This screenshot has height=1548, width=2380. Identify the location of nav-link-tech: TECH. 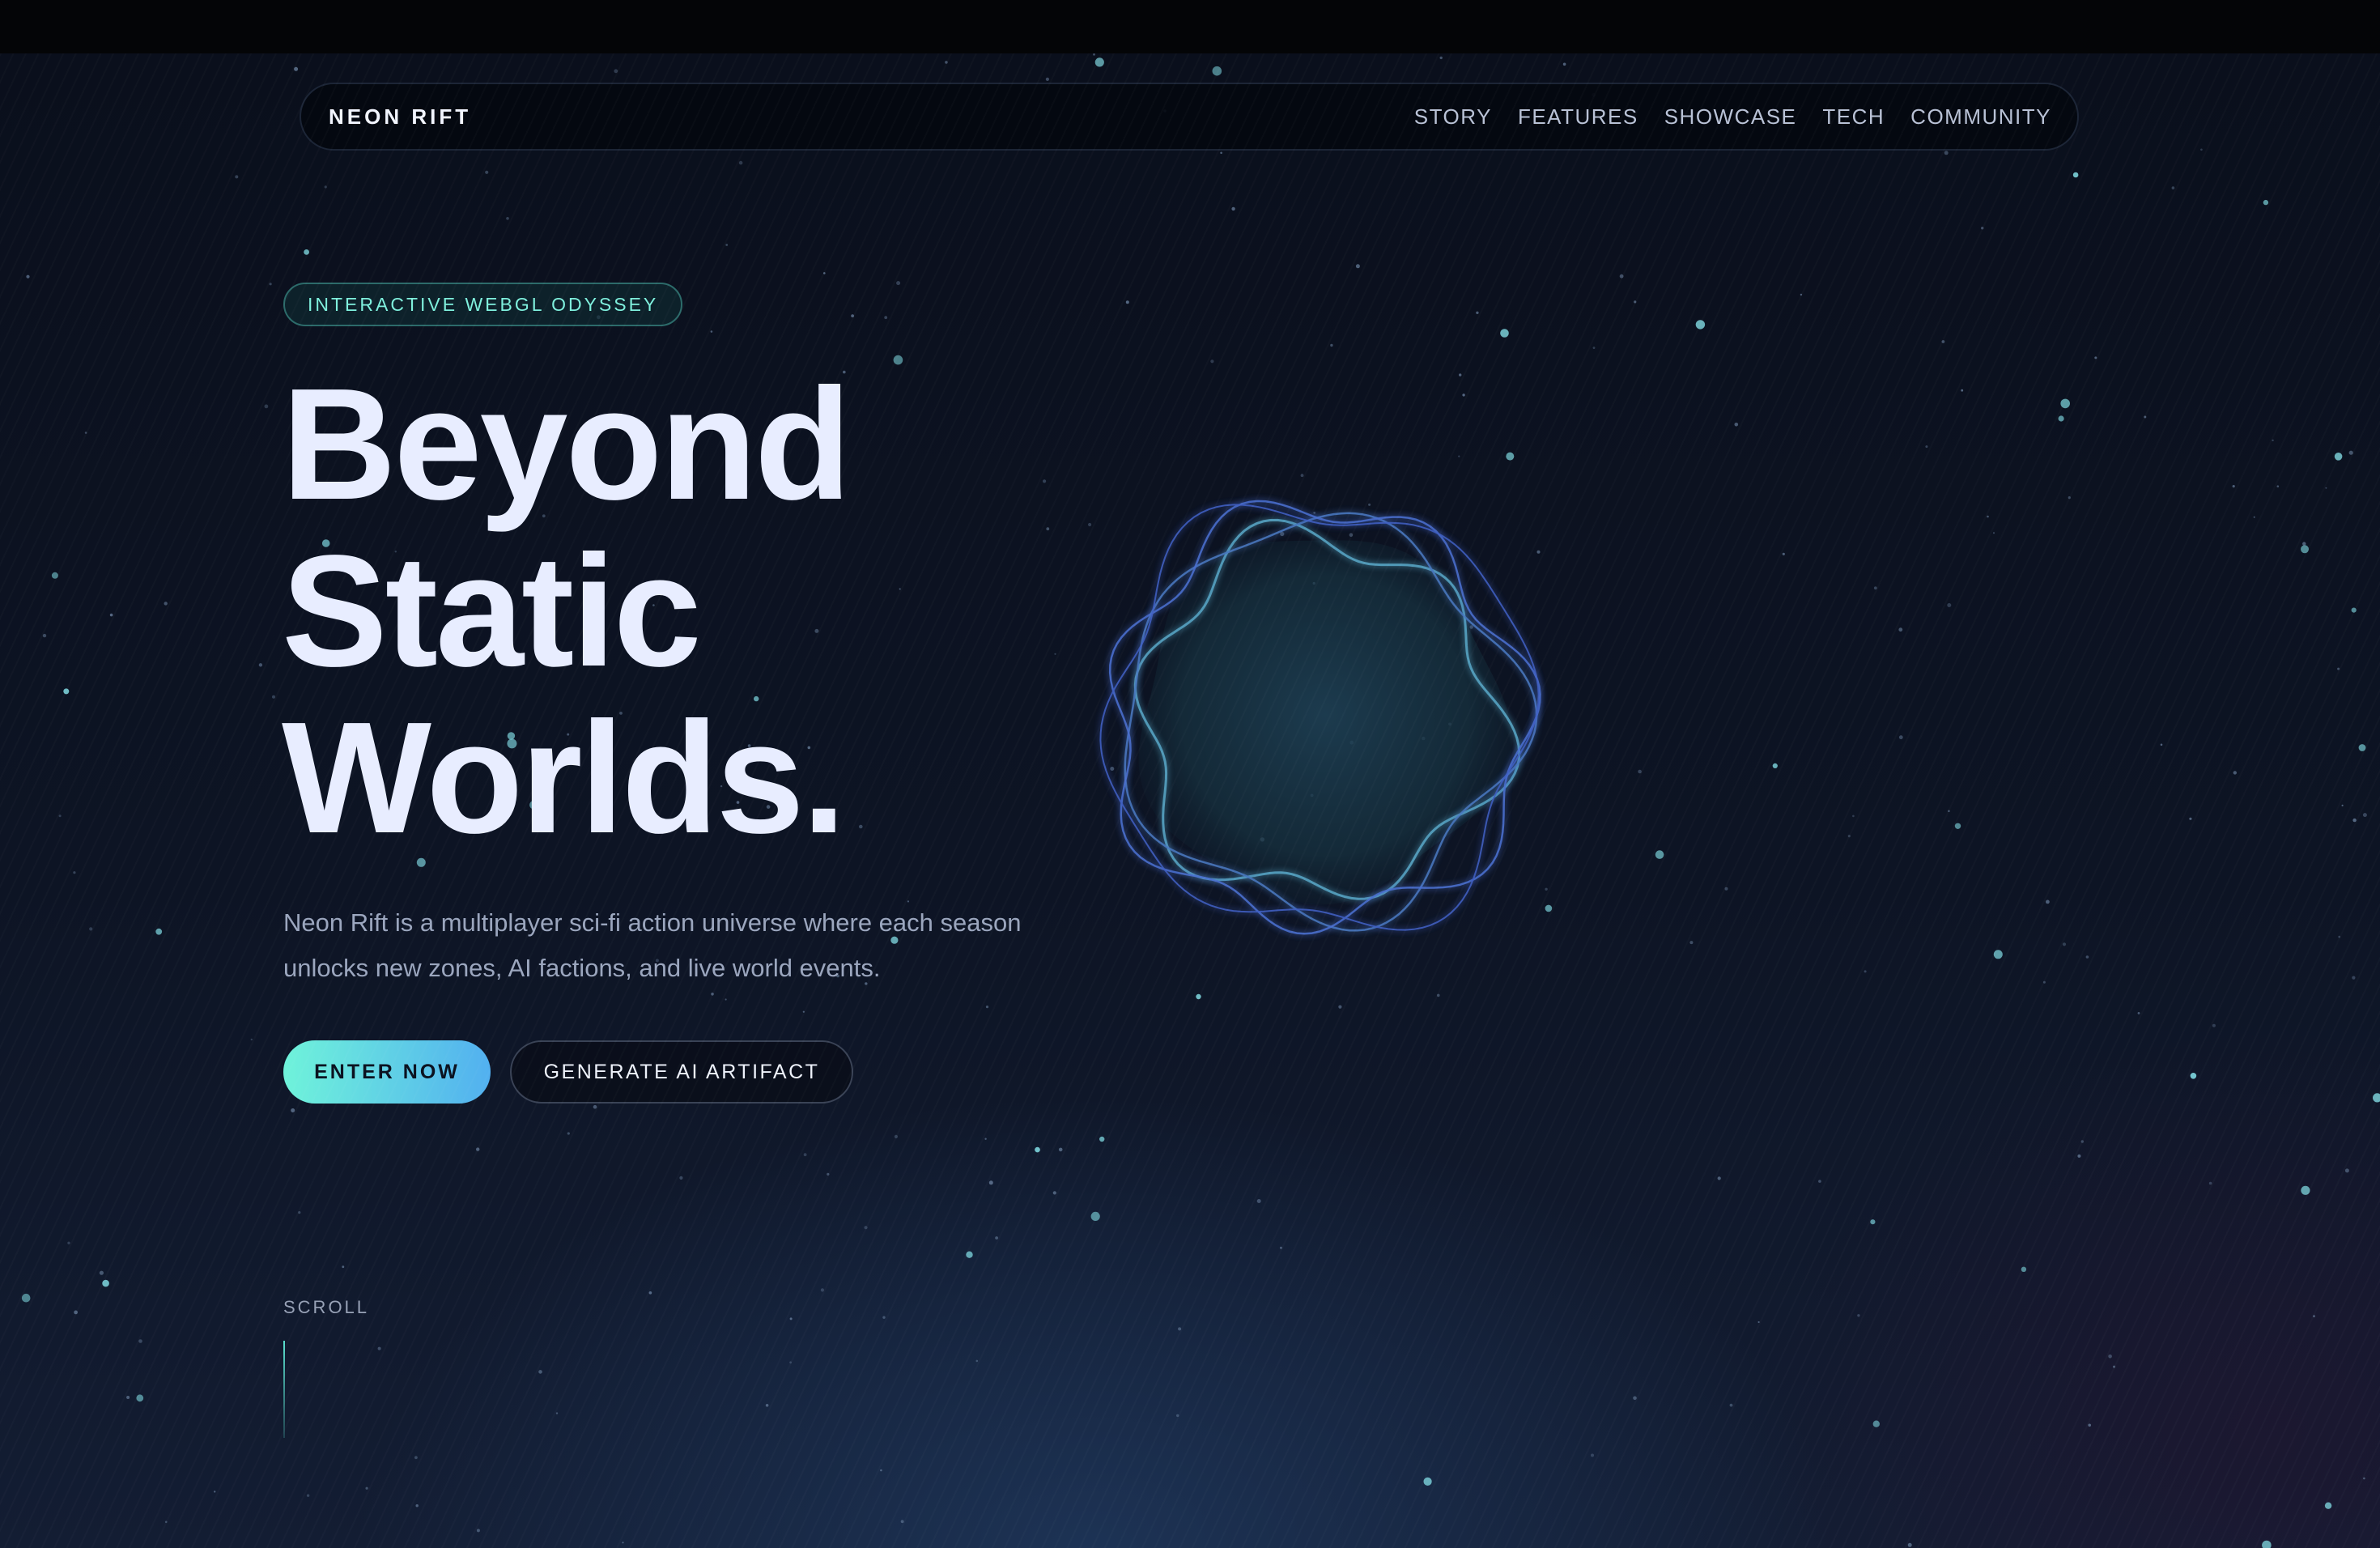
(1853, 117).